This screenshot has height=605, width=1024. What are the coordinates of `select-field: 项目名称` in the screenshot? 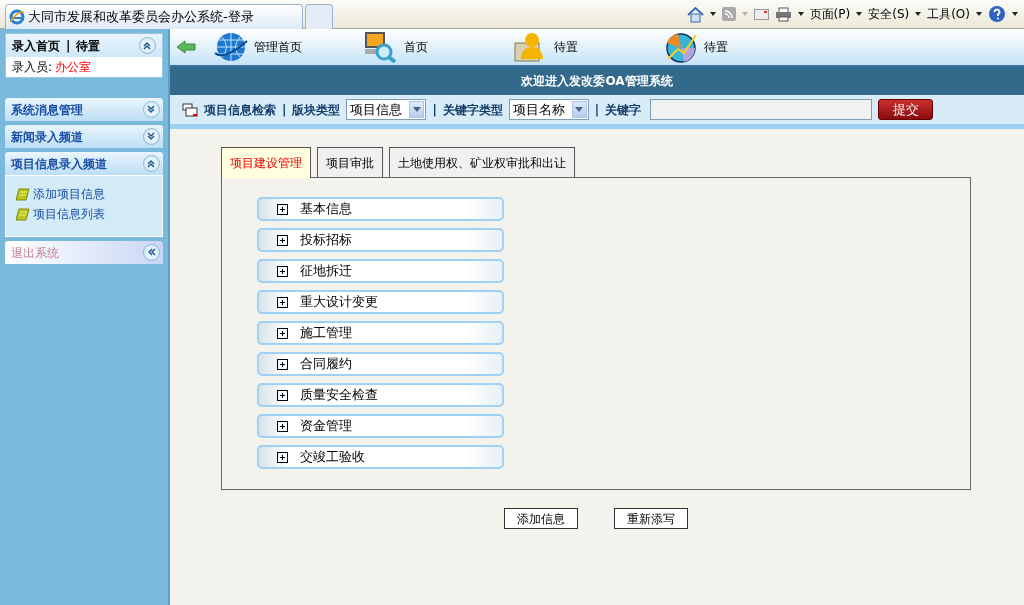 It's located at (548, 109).